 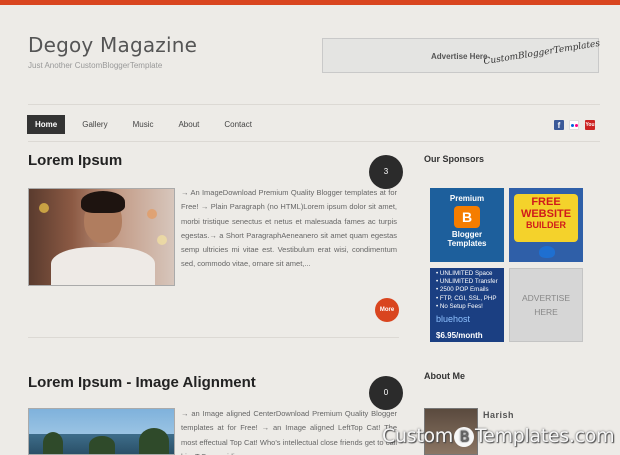 I want to click on watermark-text: Custom, so click(x=417, y=436).